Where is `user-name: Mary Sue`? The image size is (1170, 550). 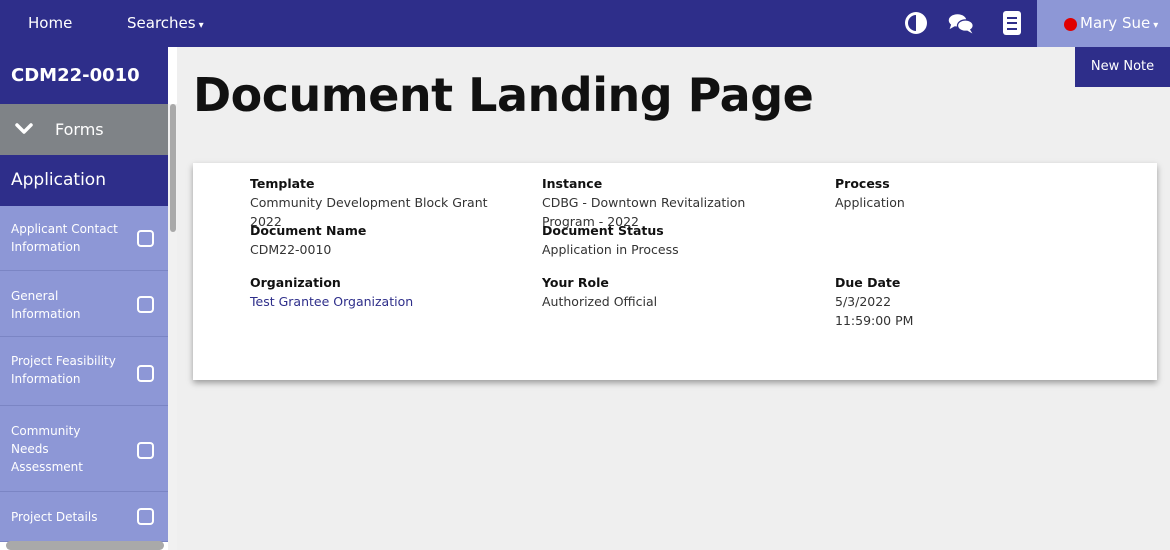 user-name: Mary Sue is located at coordinates (1115, 23).